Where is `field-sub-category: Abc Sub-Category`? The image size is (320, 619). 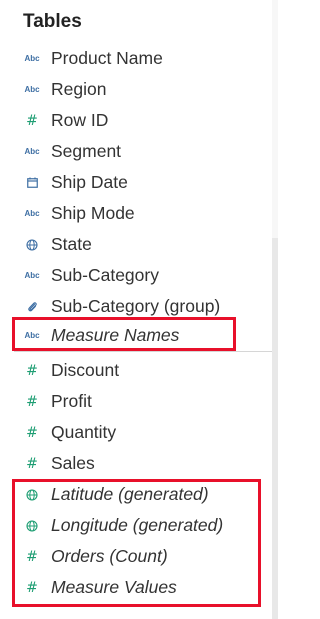
field-sub-category: Abc Sub-Category is located at coordinates (135, 275).